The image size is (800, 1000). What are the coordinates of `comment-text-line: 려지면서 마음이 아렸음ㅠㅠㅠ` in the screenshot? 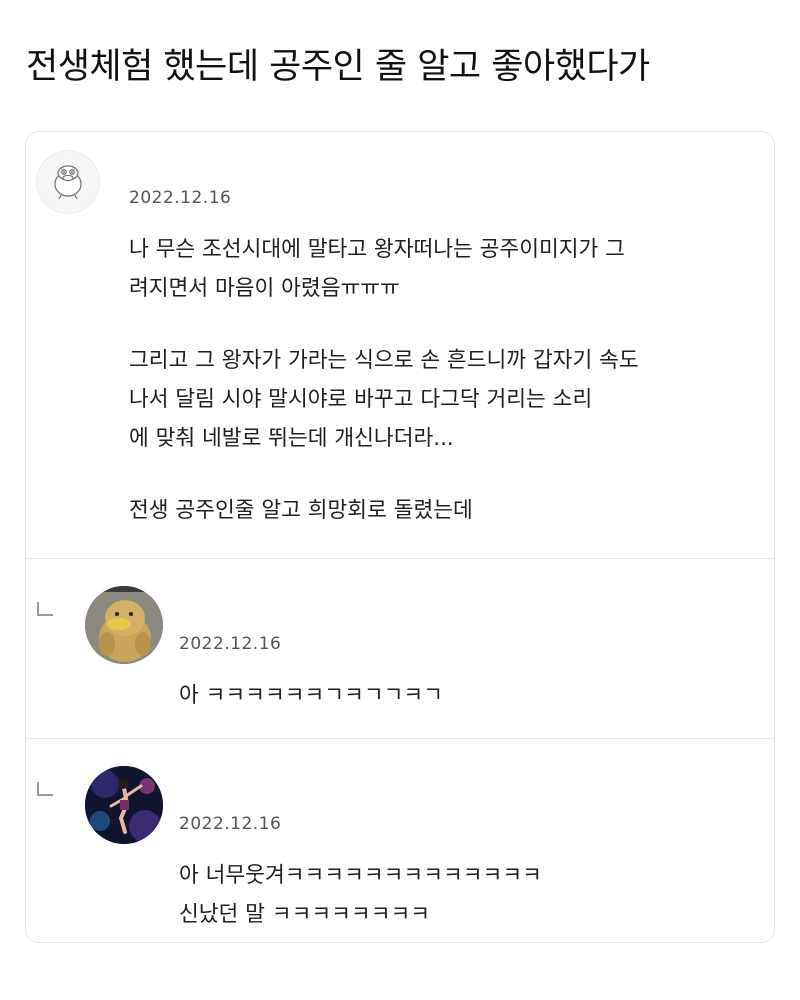 It's located at (264, 288).